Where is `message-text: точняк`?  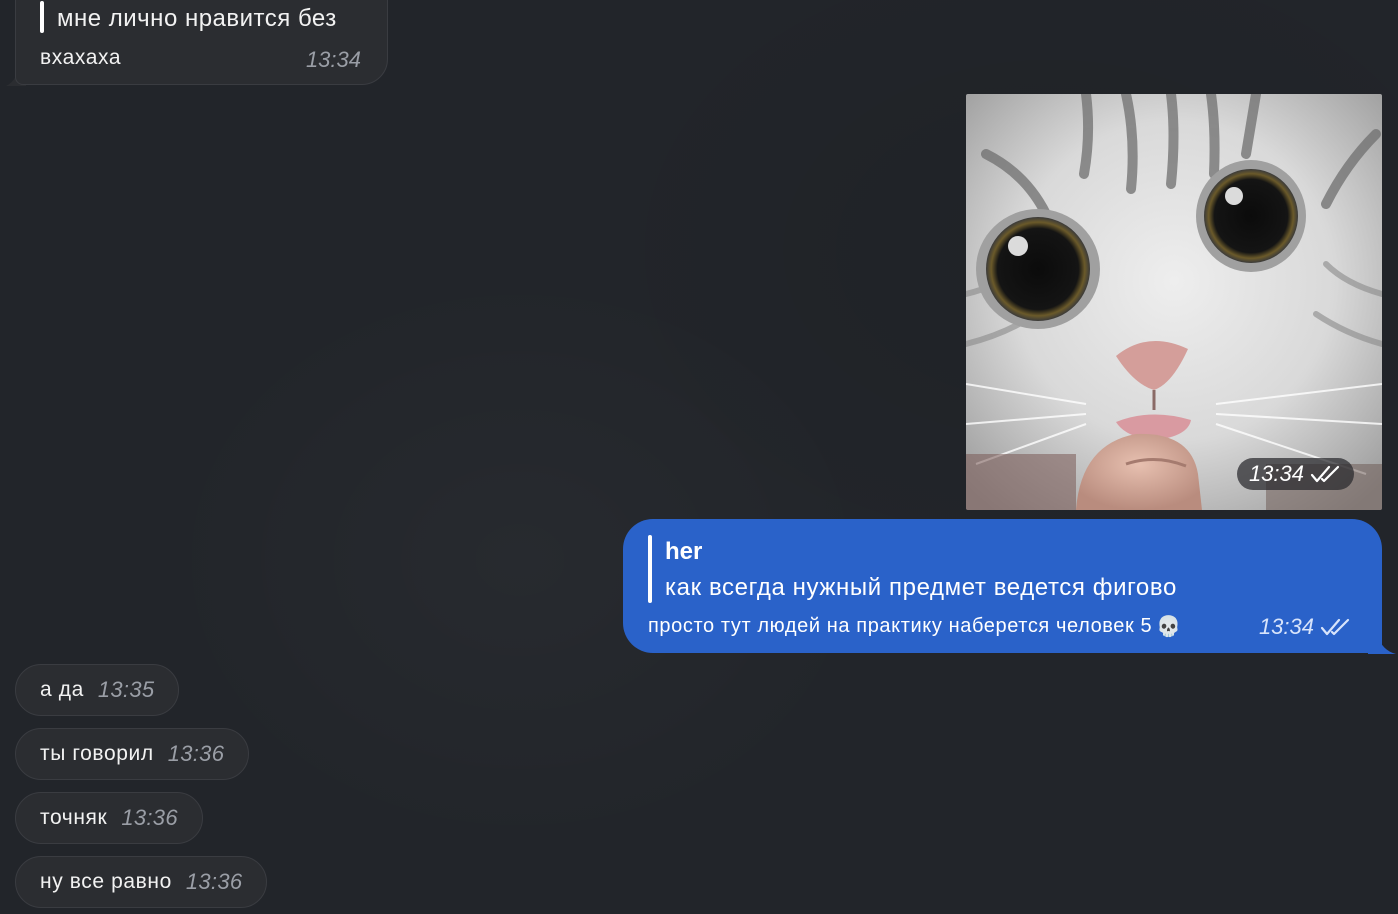
message-text: точняк is located at coordinates (74, 817).